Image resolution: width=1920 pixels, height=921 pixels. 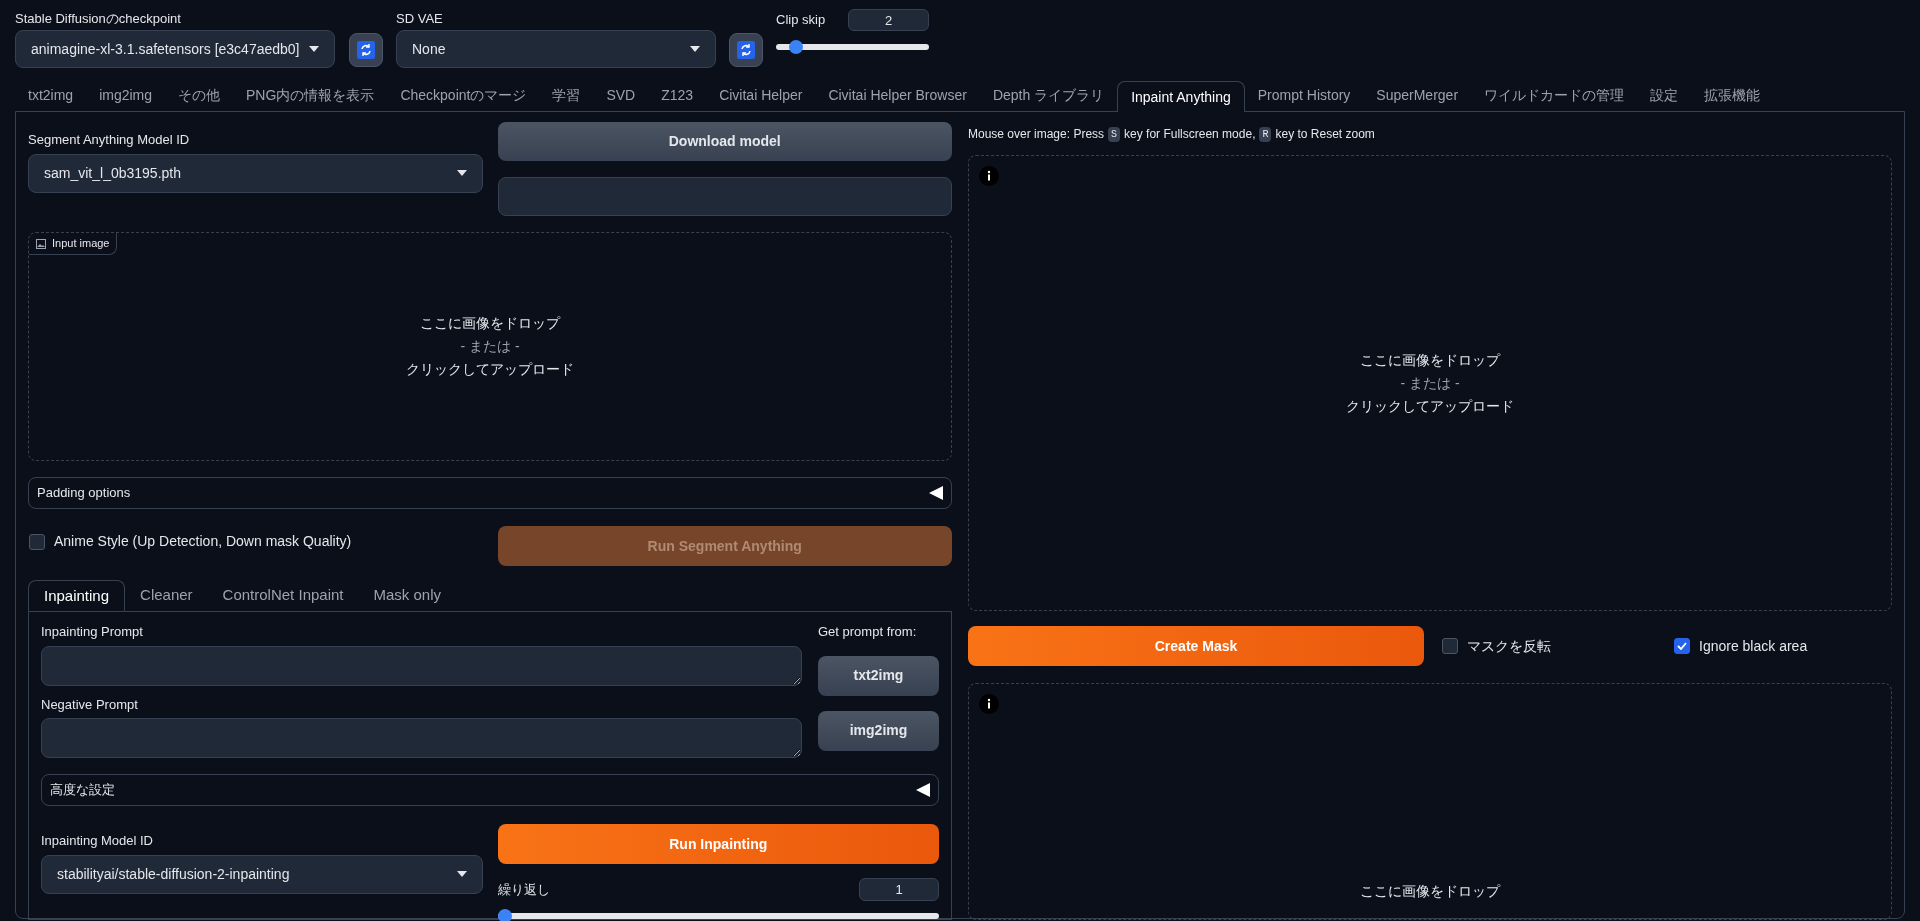 I want to click on dropdown: animagine-xl-3.1.safetensors [e3c47aedb0], so click(x=175, y=49).